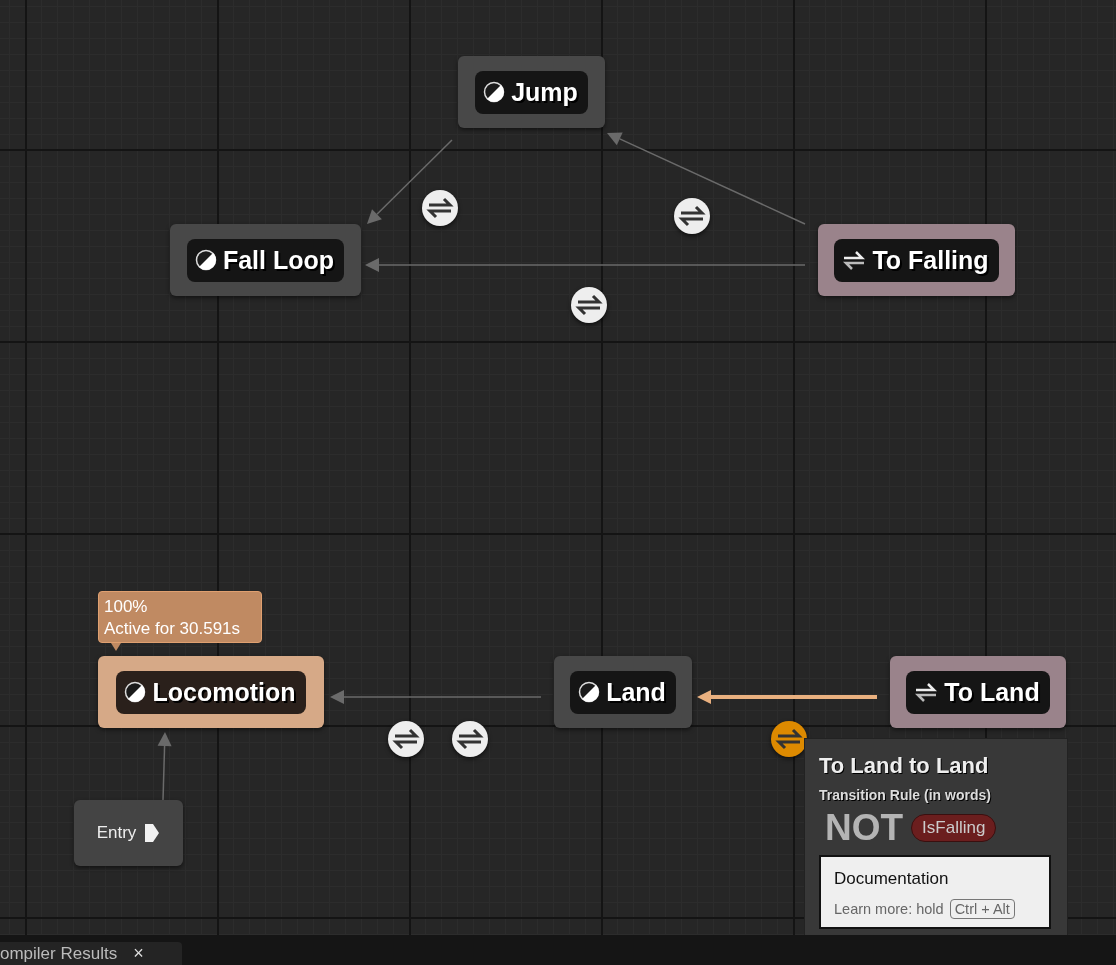 The image size is (1116, 965). Describe the element at coordinates (904, 766) in the screenshot. I see `tooltip-title: To Land to Land` at that location.